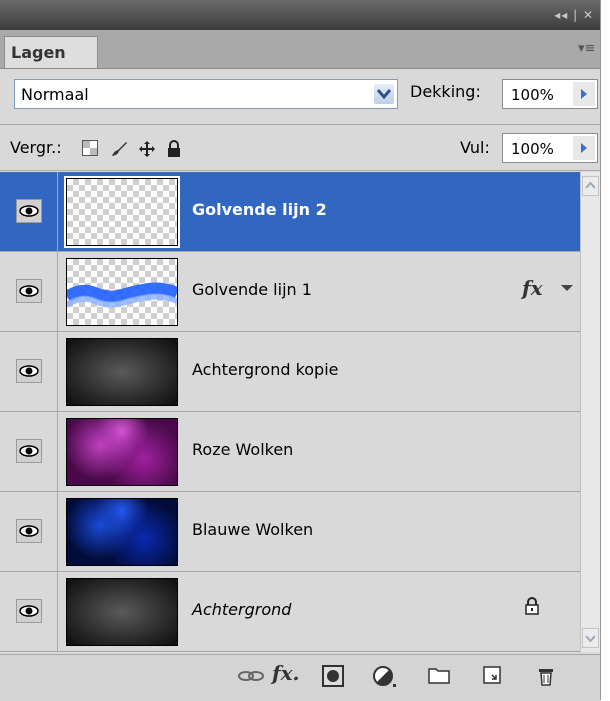 This screenshot has height=701, width=610. I want to click on layer-row-golvende-lijn-2: Golvende lijn 2, so click(290, 212).